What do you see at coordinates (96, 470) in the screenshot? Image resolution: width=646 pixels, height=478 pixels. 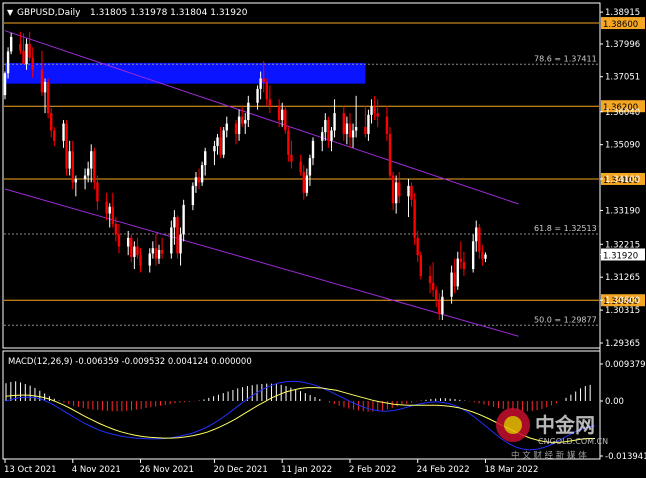 I see `time-tick-label: 4 Nov 2021` at bounding box center [96, 470].